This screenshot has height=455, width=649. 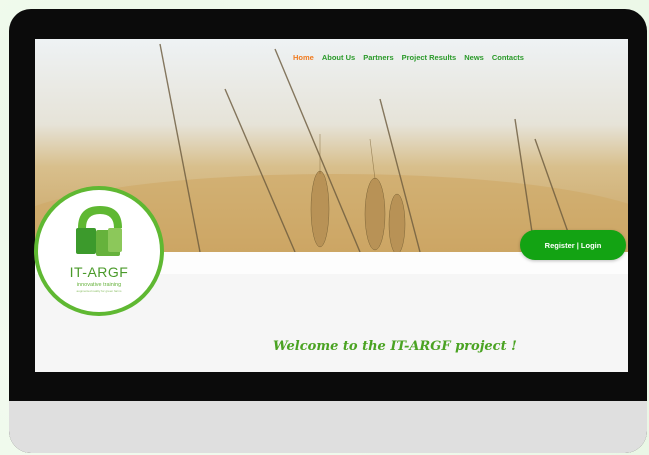 What do you see at coordinates (378, 57) in the screenshot?
I see `nav-partners: Partners` at bounding box center [378, 57].